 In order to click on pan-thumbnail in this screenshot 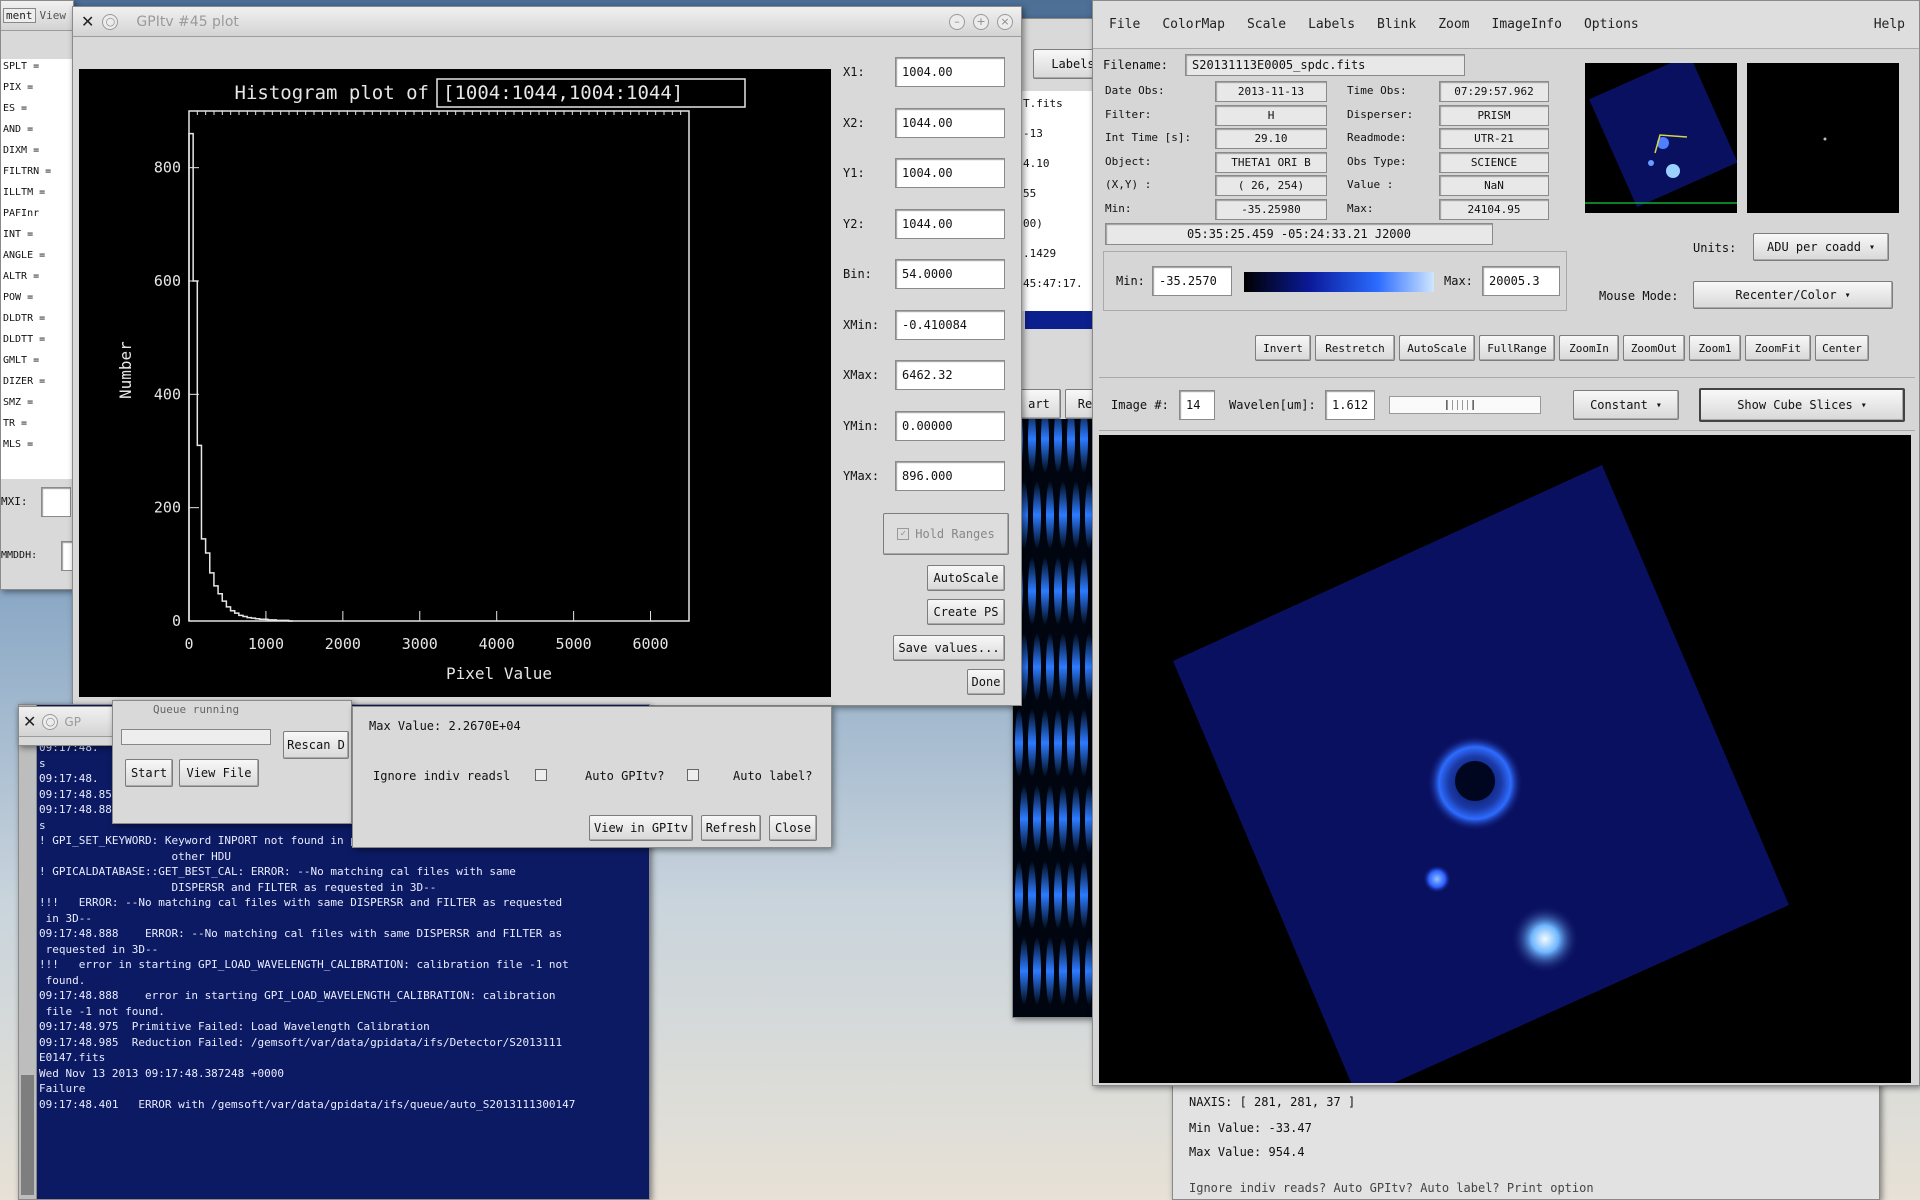, I will do `click(1661, 138)`.